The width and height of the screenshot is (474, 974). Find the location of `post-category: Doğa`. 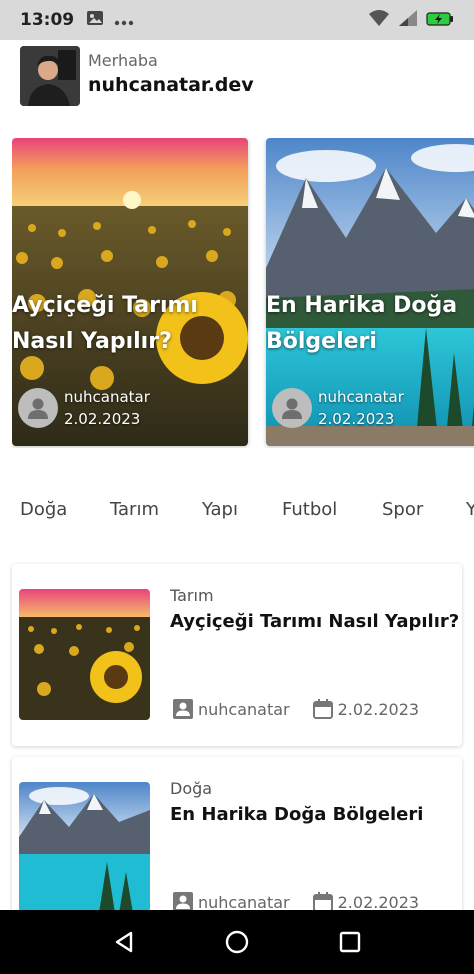

post-category: Doğa is located at coordinates (191, 788).